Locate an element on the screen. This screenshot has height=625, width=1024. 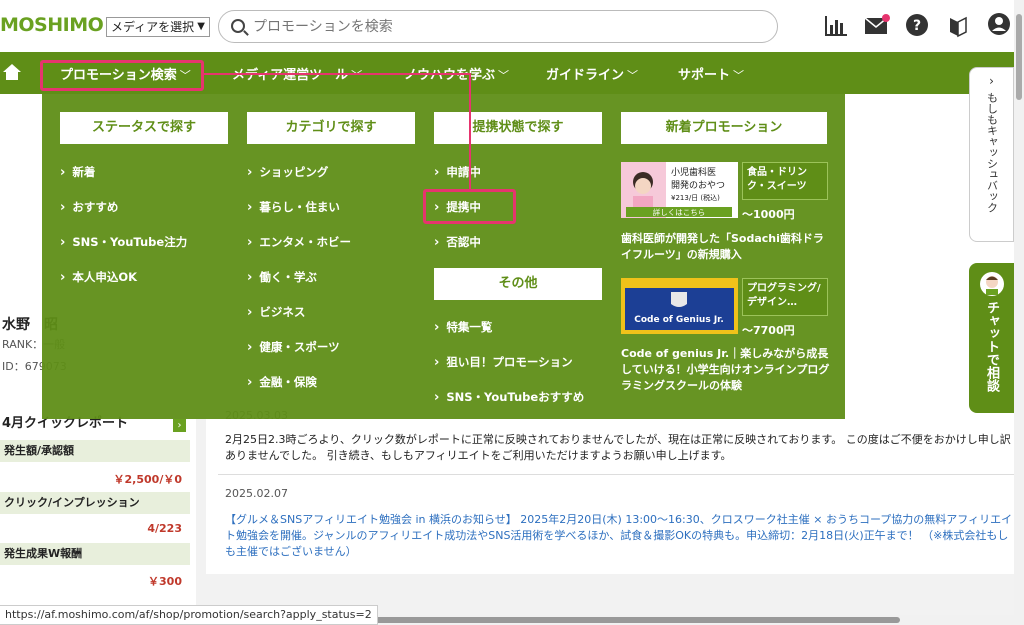
cashback-tab-label: もしもキャッシュバック is located at coordinates (992, 152).